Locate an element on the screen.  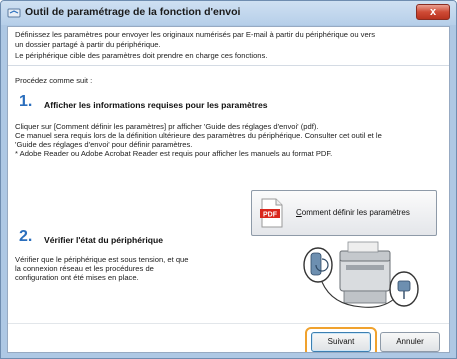
how-to-configure-button: PDF Comment définir les paramètres is located at coordinates (344, 213).